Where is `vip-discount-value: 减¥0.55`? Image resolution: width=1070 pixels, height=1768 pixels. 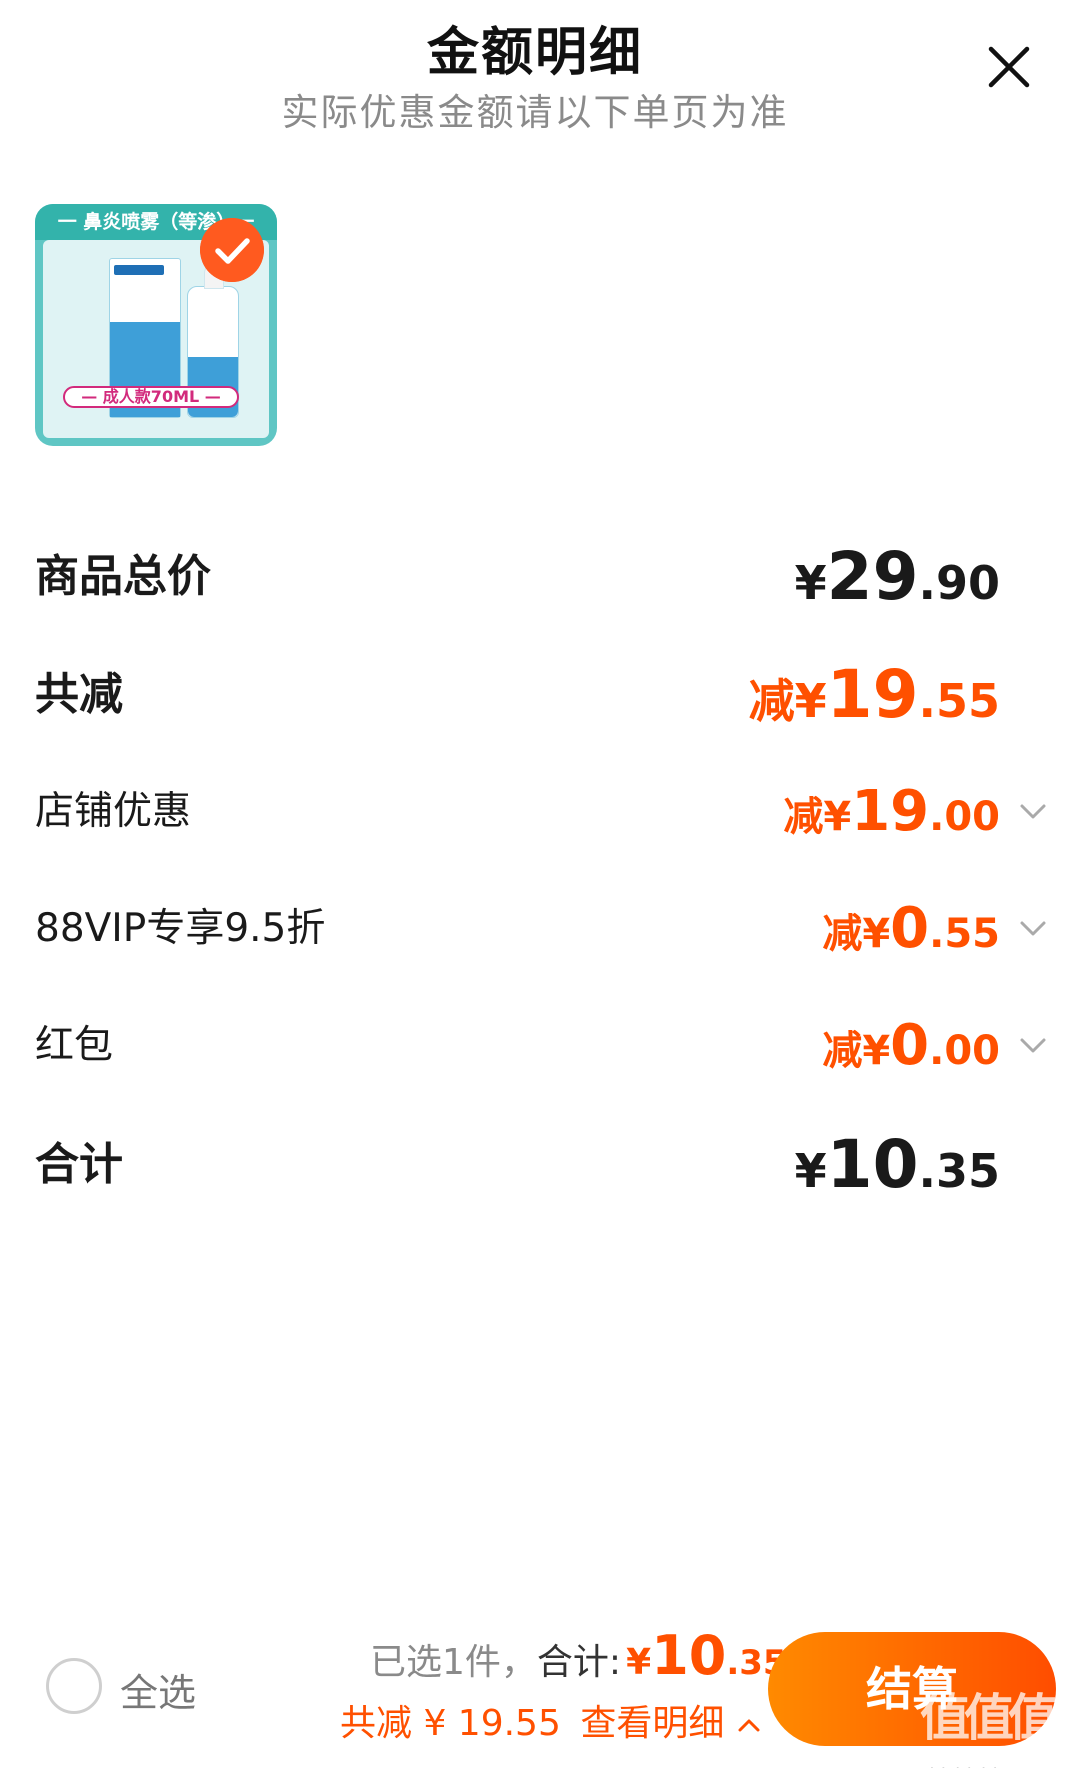 vip-discount-value: 减¥0.55 is located at coordinates (911, 928).